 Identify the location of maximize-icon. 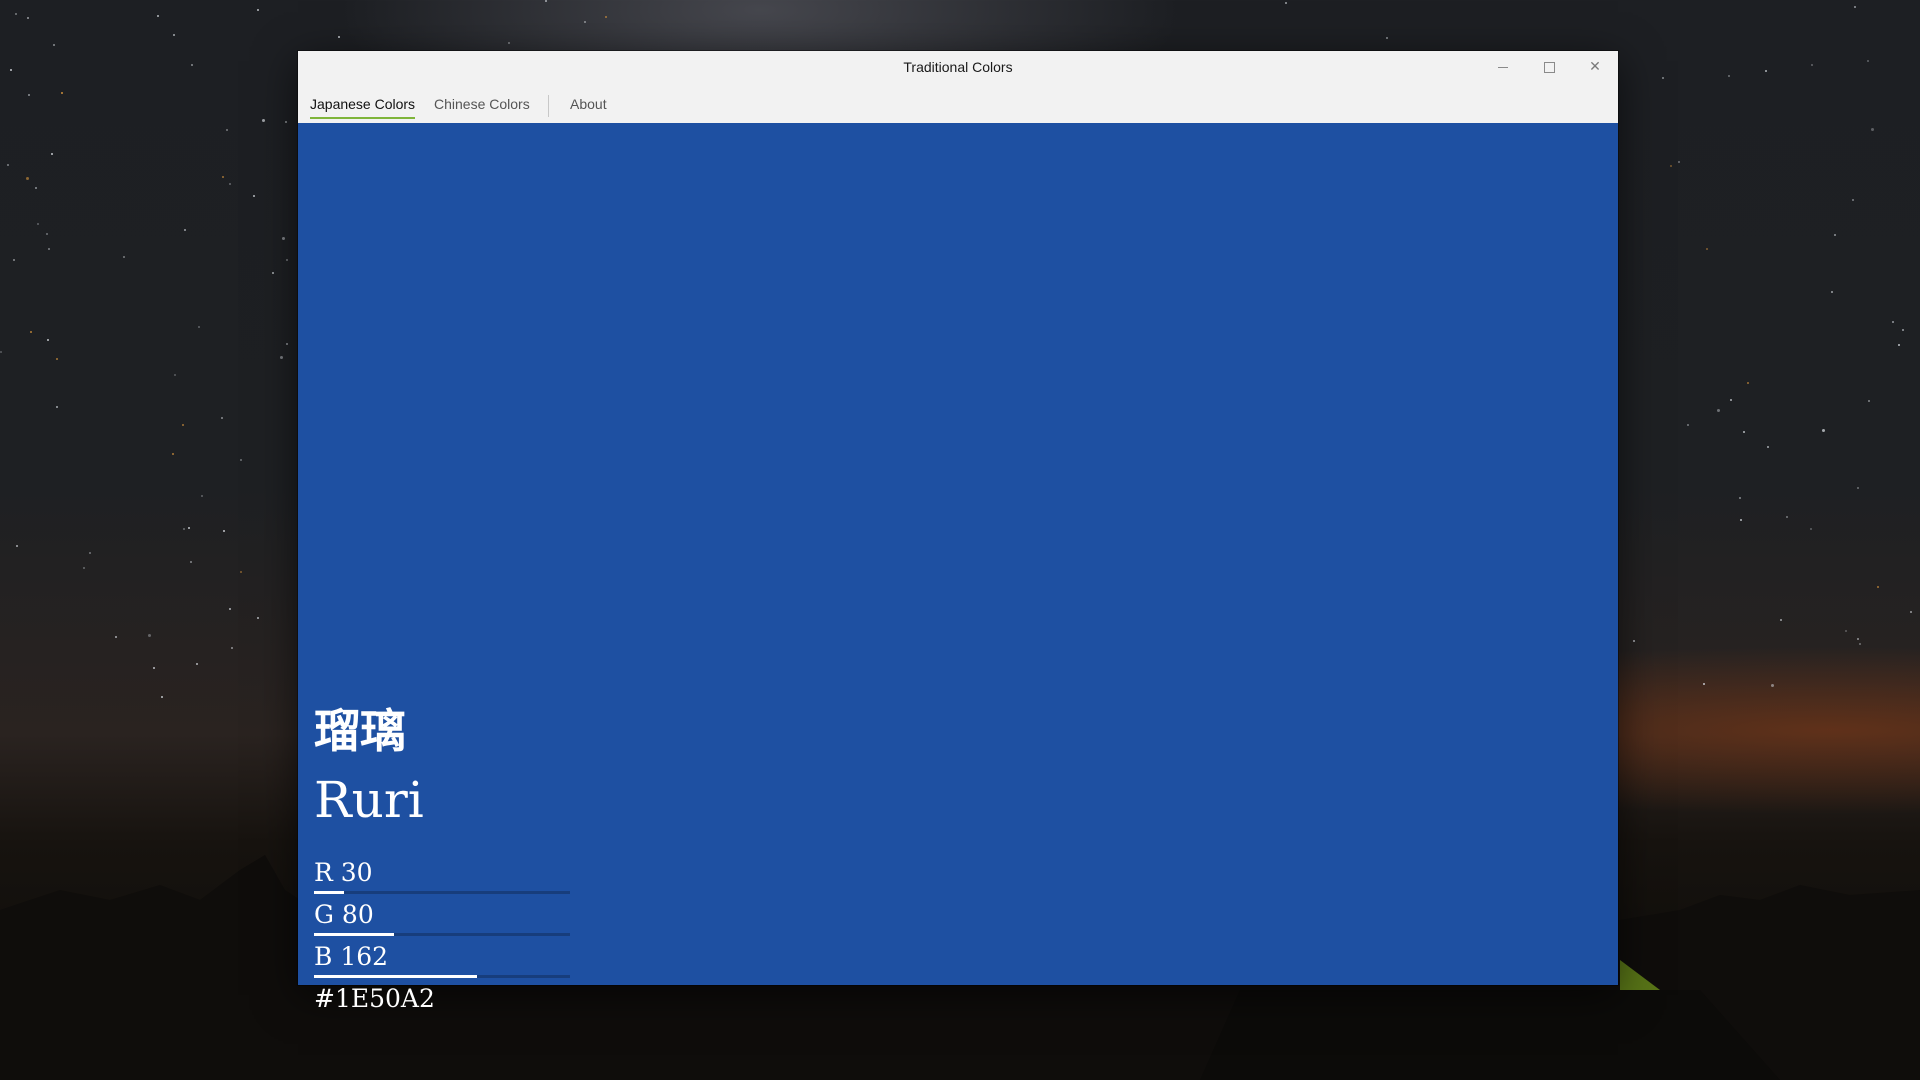
(1549, 67).